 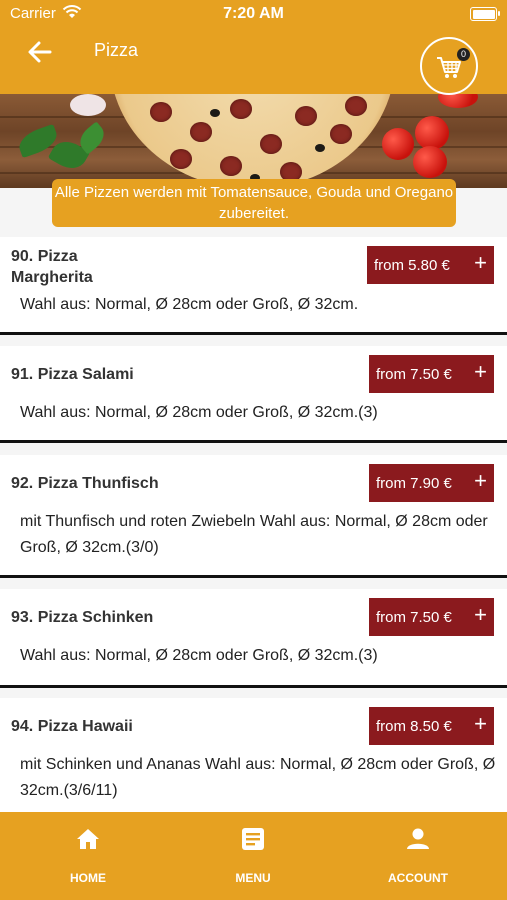 I want to click on menu-icon, so click(x=253, y=839).